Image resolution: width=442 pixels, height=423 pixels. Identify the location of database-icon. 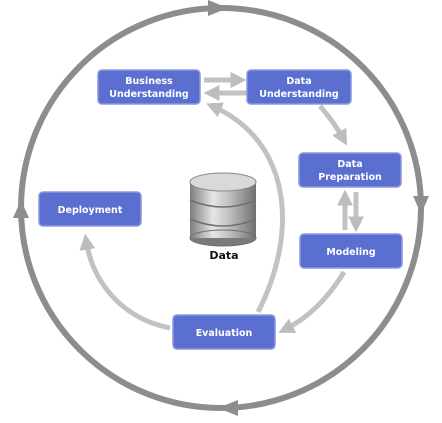
(223, 209).